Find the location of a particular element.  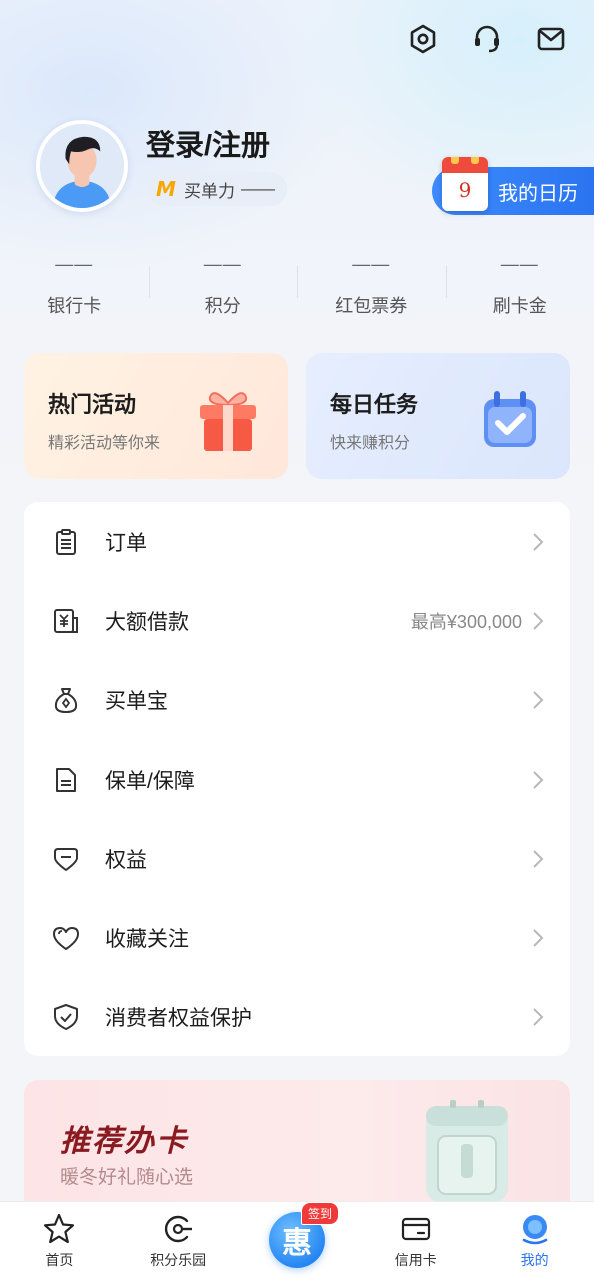

tab-label: 积分乐园 is located at coordinates (178, 1260).